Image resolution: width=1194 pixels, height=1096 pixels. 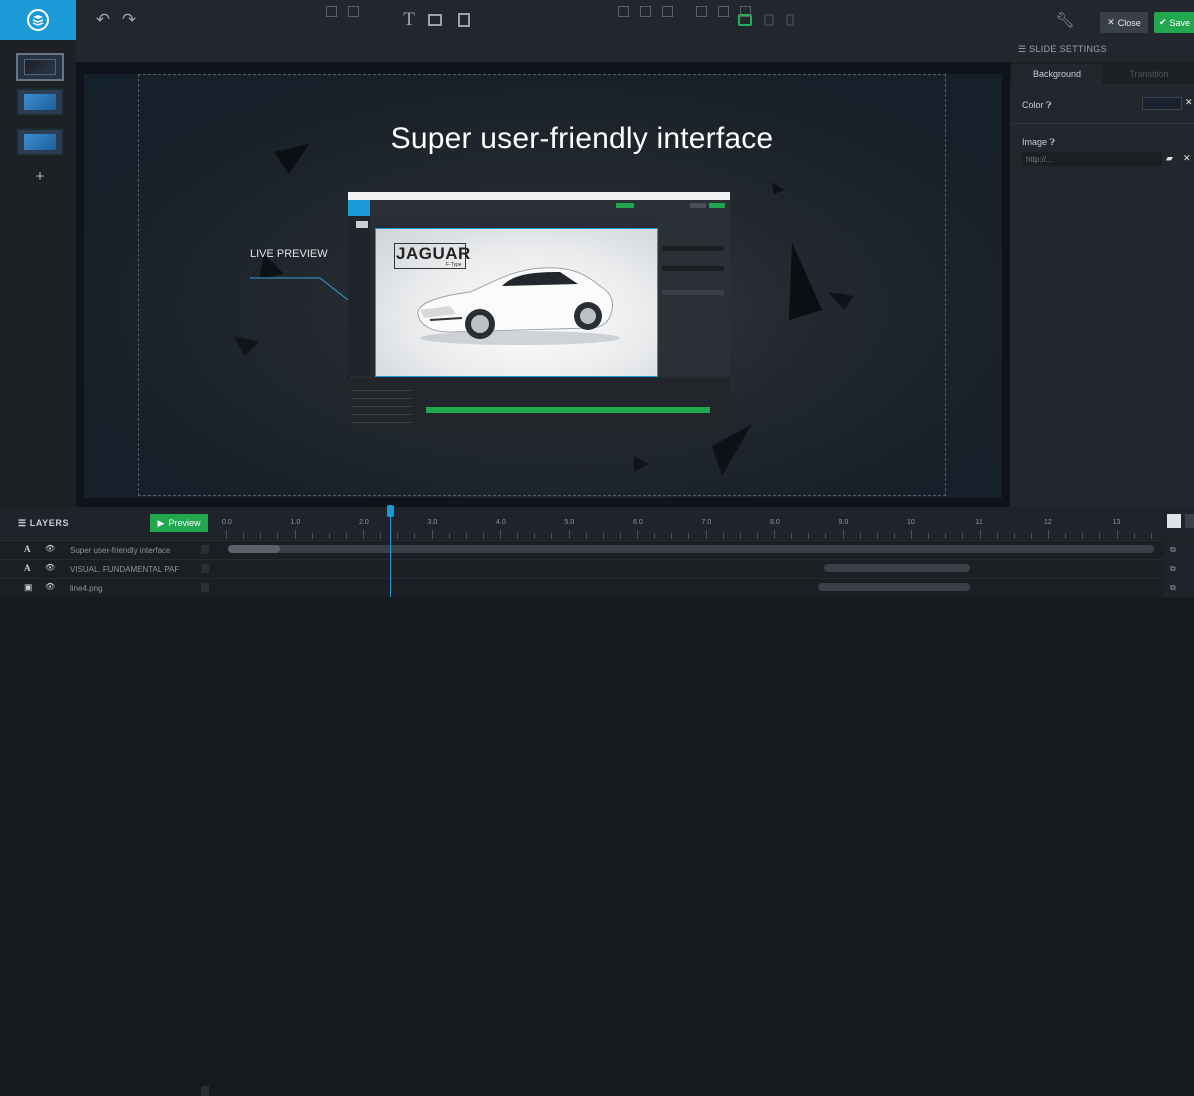 I want to click on align-right-icon, so click(x=667, y=11).